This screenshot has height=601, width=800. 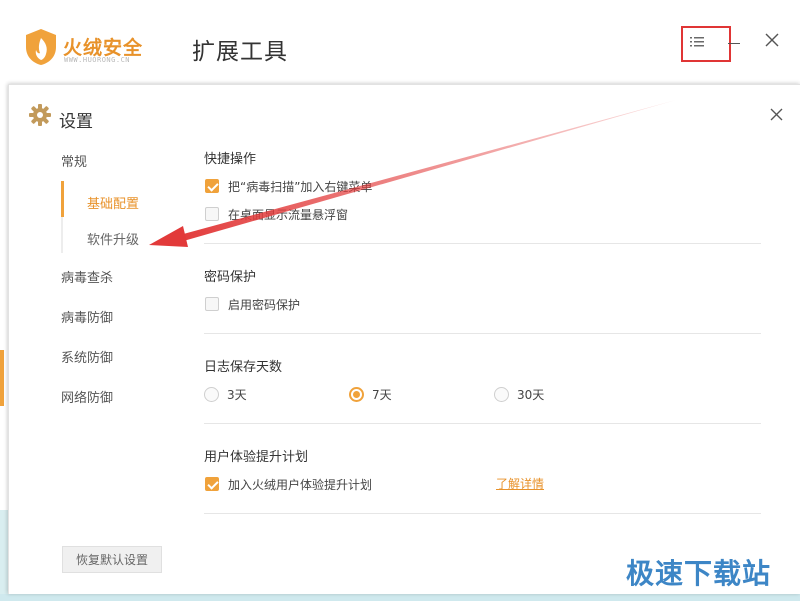 What do you see at coordinates (230, 277) in the screenshot?
I see `password-title: 密码保护` at bounding box center [230, 277].